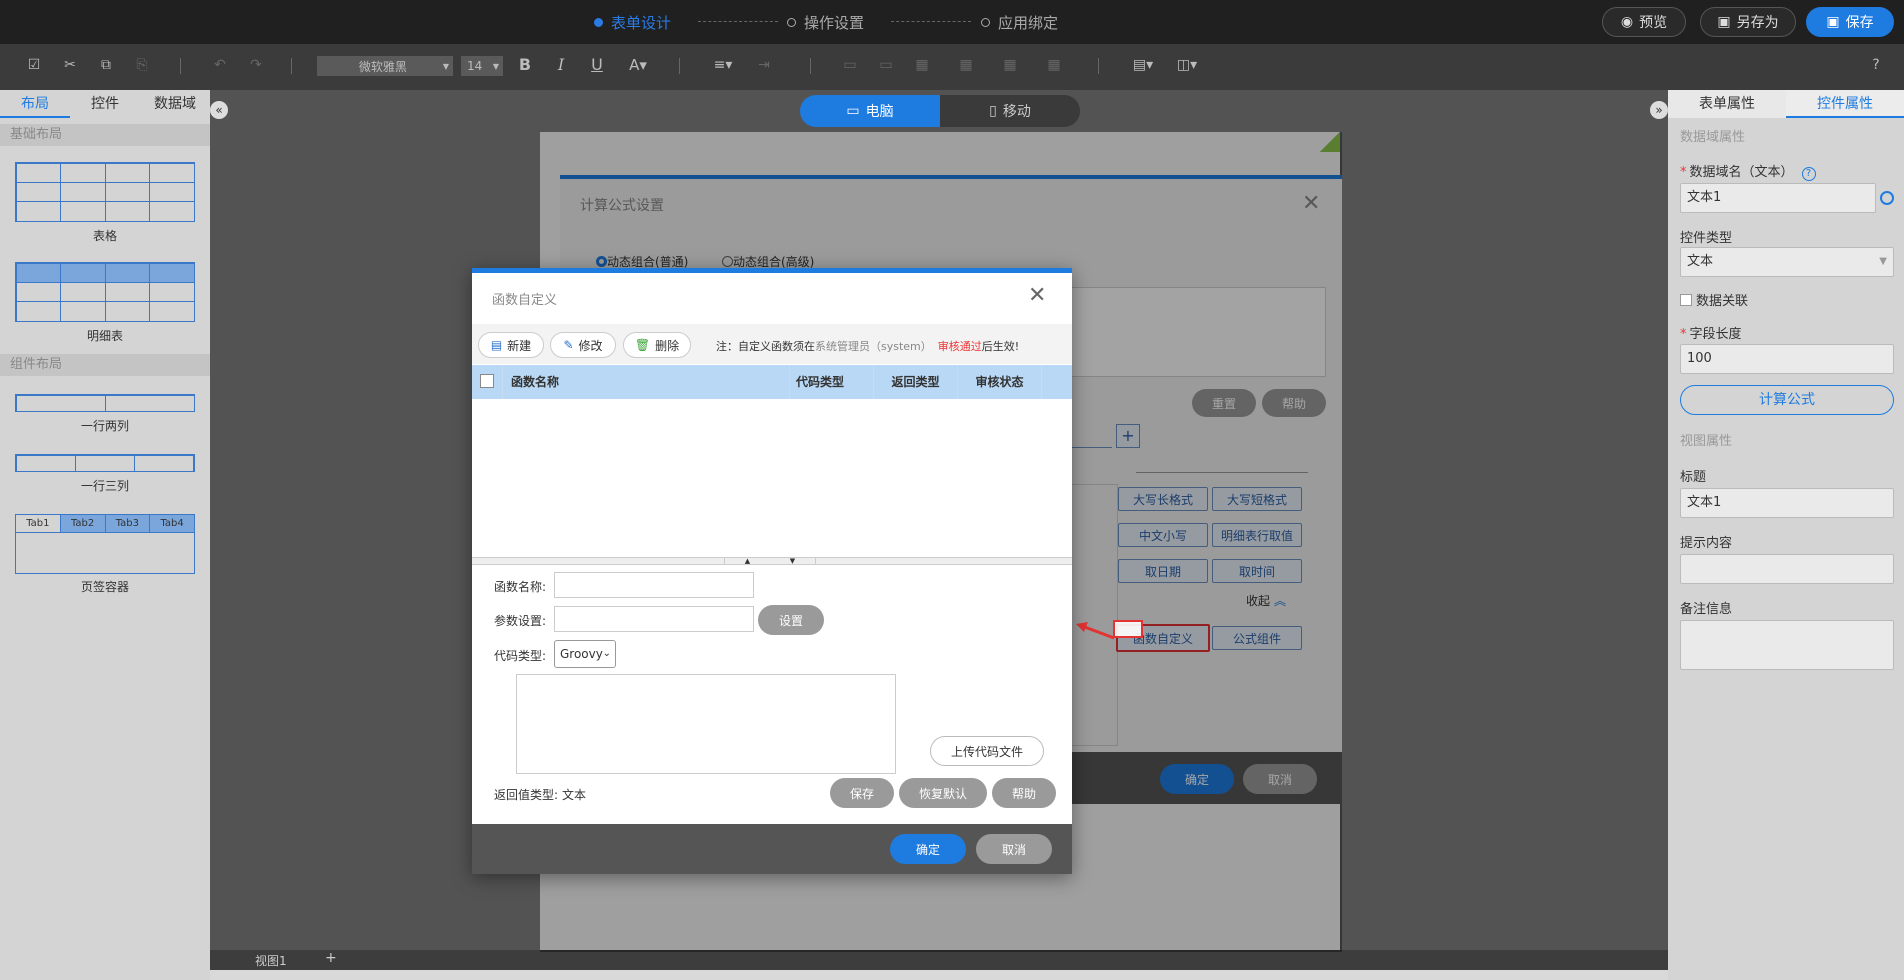 The height and width of the screenshot is (980, 1904). I want to click on layout-icon: ◫▾, so click(1187, 65).